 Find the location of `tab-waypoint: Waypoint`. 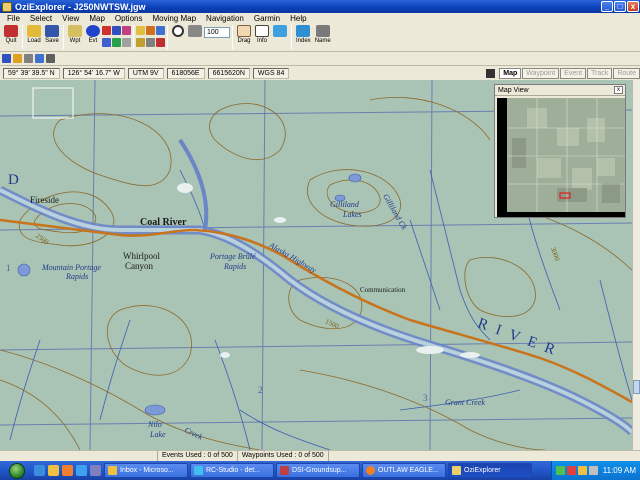

tab-waypoint: Waypoint is located at coordinates (541, 73).